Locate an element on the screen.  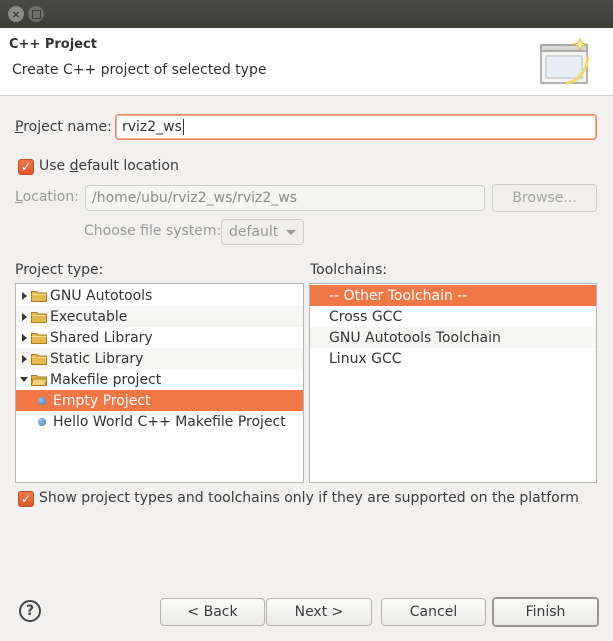
toolchain-item-cross-gcc: Cross GCC is located at coordinates (453, 316).